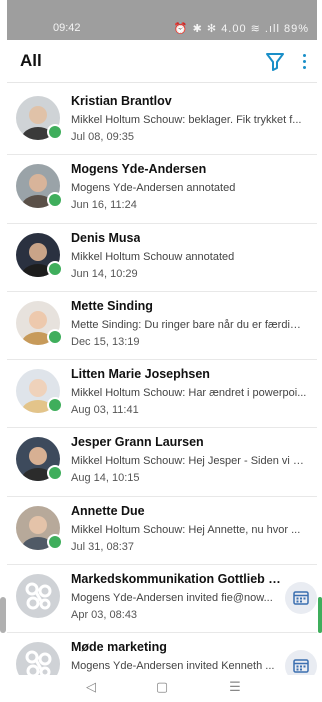 The image size is (322, 702). I want to click on conversation-name: Mette Sinding, so click(112, 305).